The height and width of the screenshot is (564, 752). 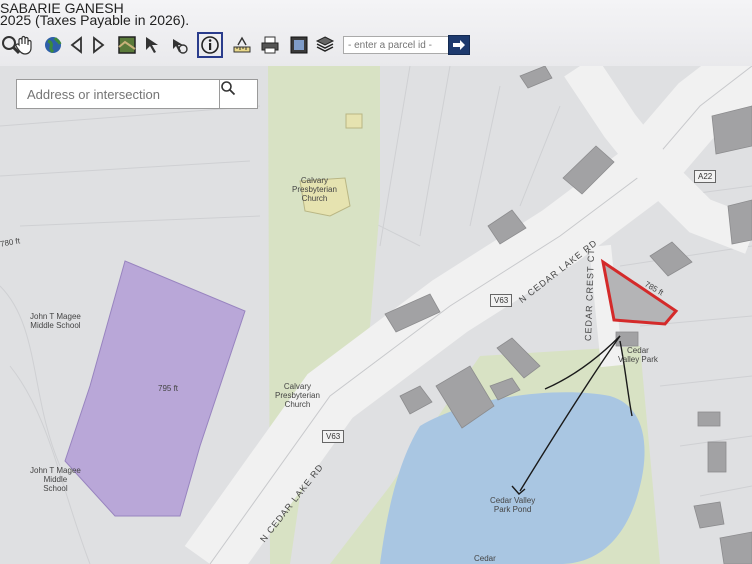 I want to click on search-box, so click(x=137, y=94).